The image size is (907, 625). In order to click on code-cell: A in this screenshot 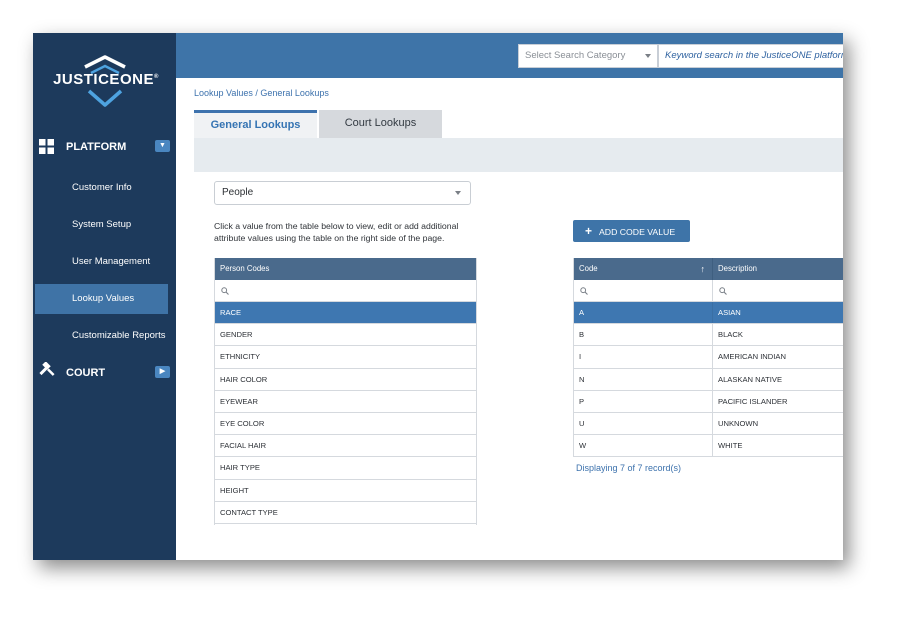, I will do `click(582, 312)`.